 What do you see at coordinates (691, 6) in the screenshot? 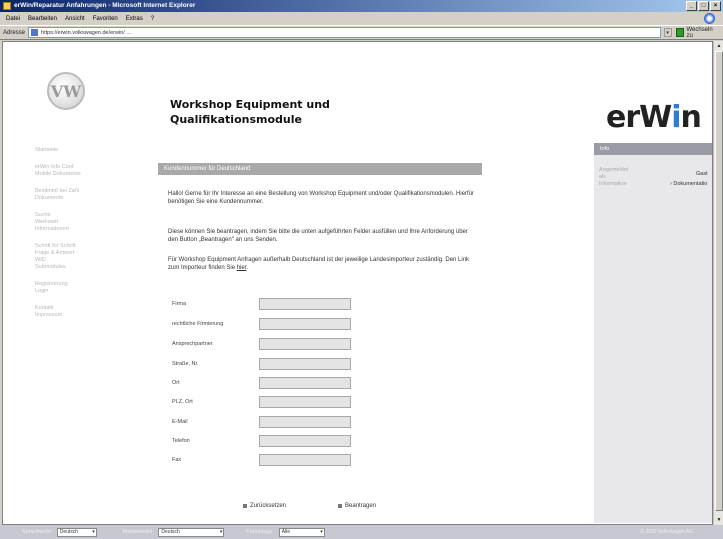
I see `minimize-button: _` at bounding box center [691, 6].